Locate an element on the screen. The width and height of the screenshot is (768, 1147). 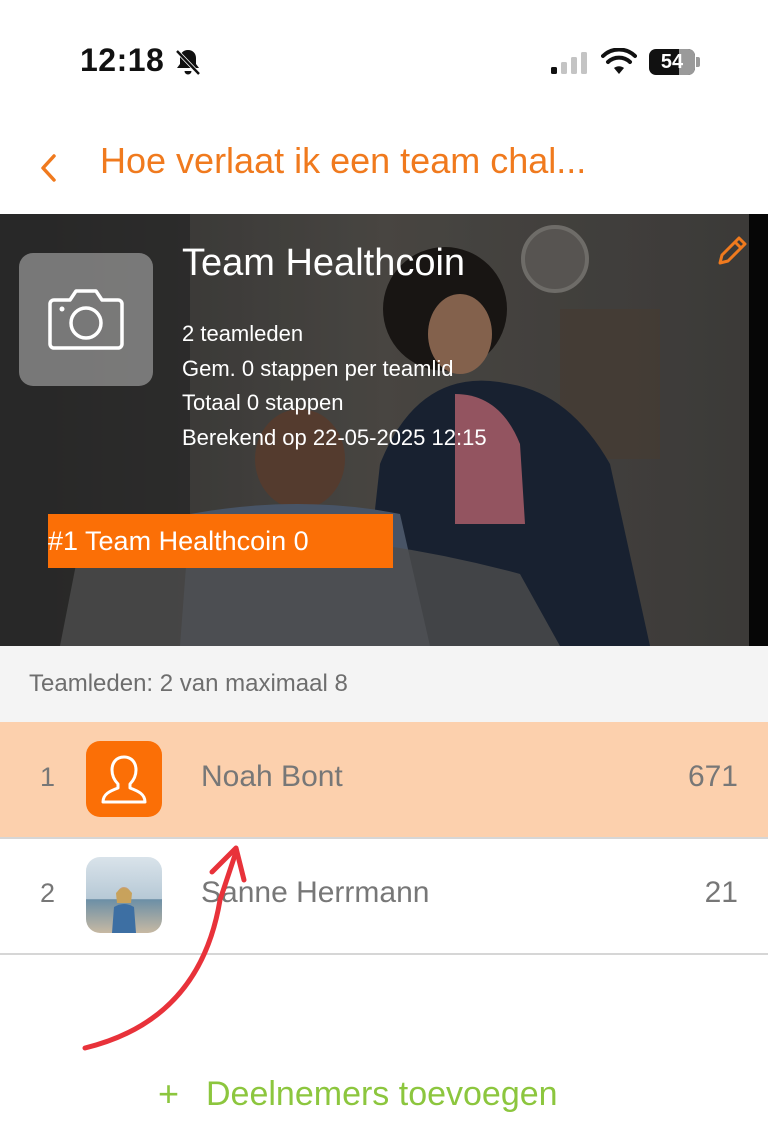
battery-level: 54 is located at coordinates (672, 62).